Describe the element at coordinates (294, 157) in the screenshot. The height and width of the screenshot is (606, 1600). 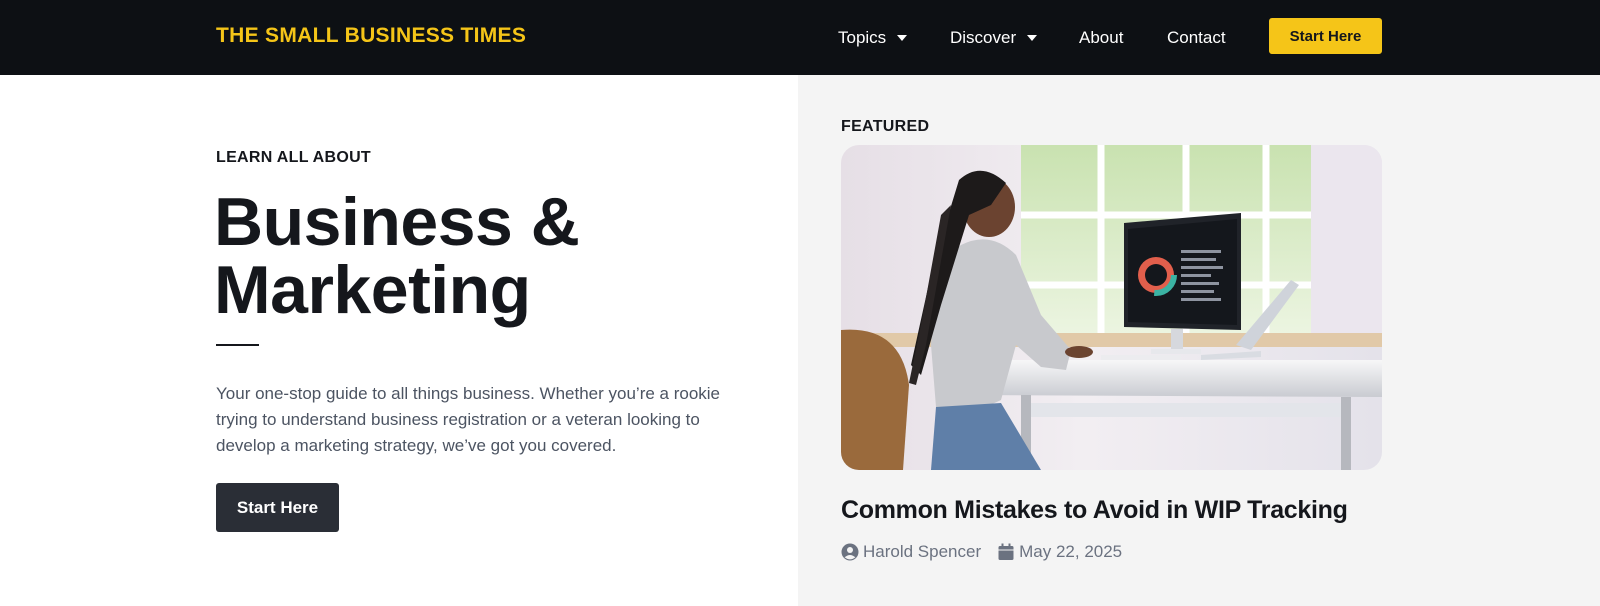
I see `hero-eyebrow: LEARN ALL ABOUT` at that location.